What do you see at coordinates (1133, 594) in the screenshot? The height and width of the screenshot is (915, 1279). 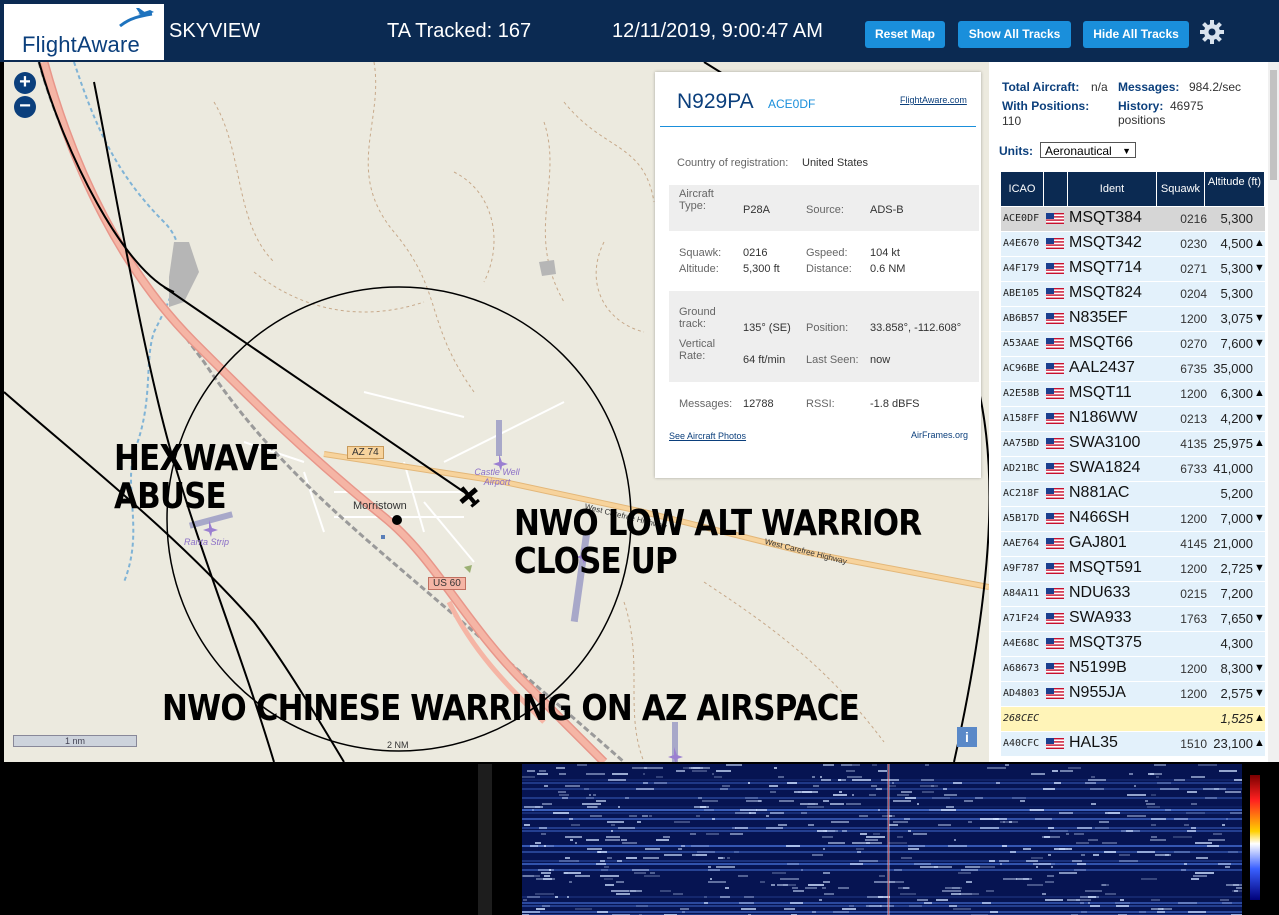 I see `table-row: A84A11 NDU633 0215 7,200` at bounding box center [1133, 594].